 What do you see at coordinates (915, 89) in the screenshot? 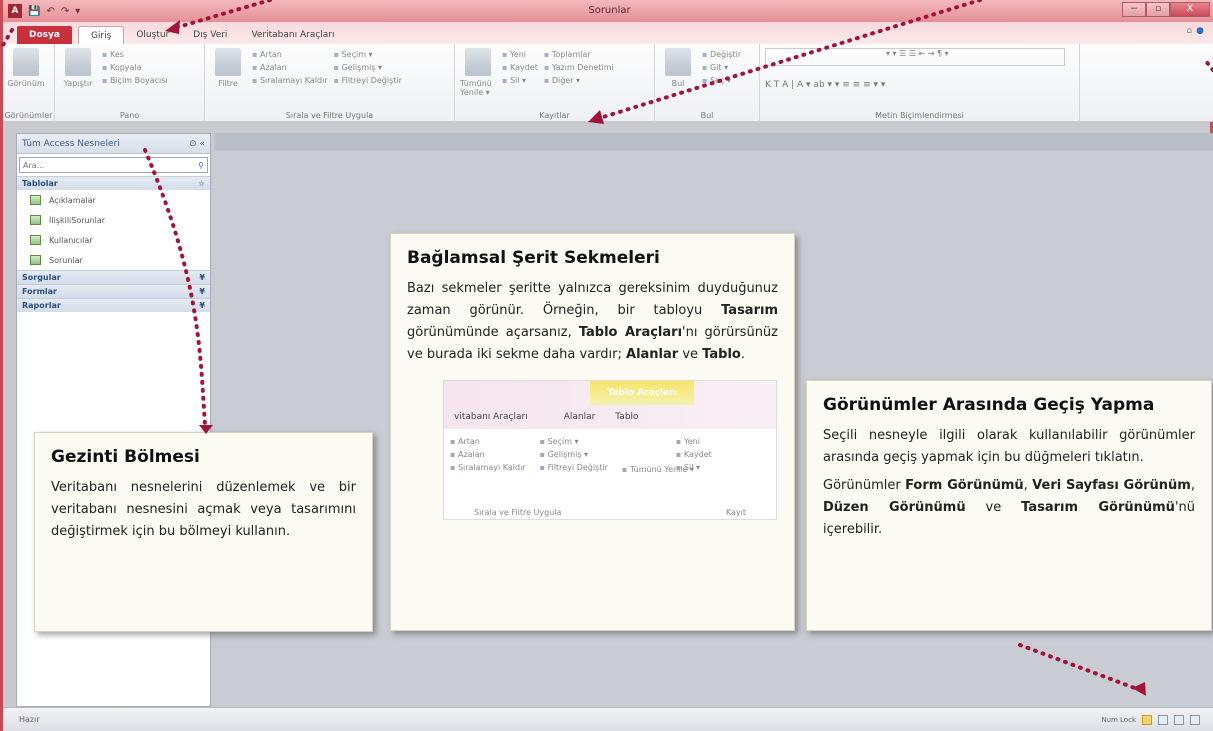
I see `format-controls: K T A | A ▾ ab ▾ ▾ ≡ ≡ ≡ ▾ ▾` at bounding box center [915, 89].